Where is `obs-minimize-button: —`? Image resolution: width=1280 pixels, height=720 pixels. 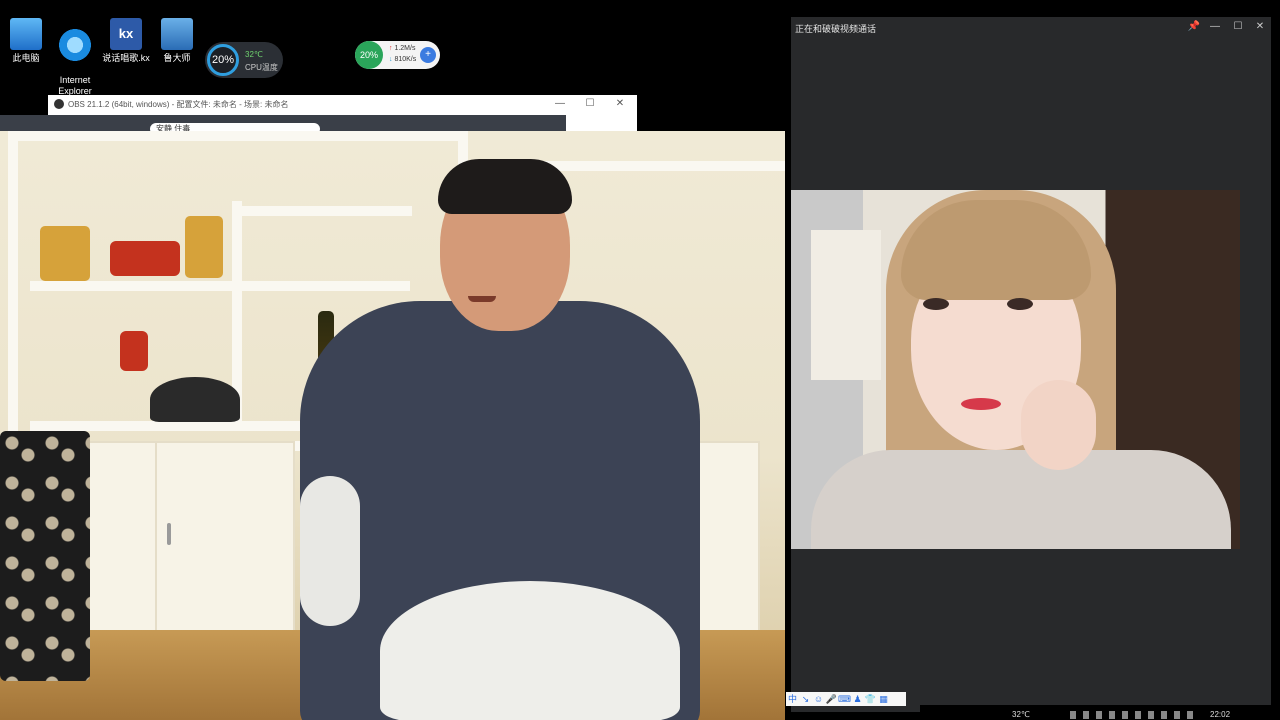 obs-minimize-button: — is located at coordinates (560, 104).